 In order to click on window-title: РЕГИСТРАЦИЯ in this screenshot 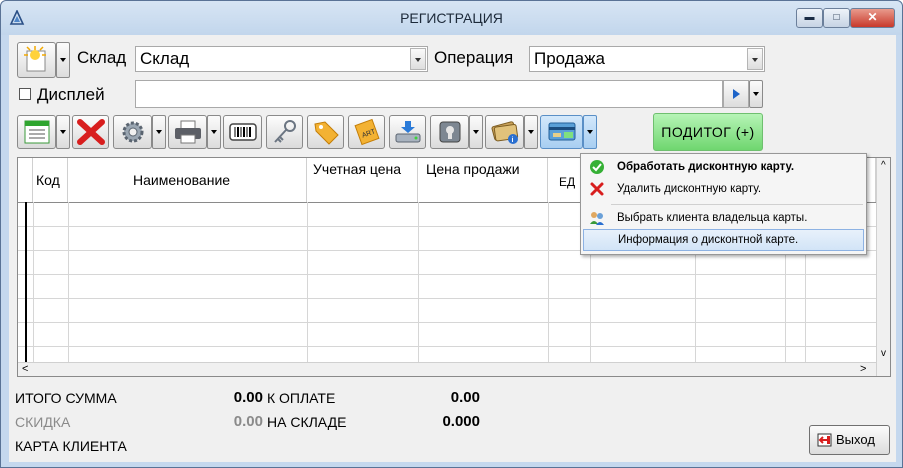, I will do `click(451, 18)`.